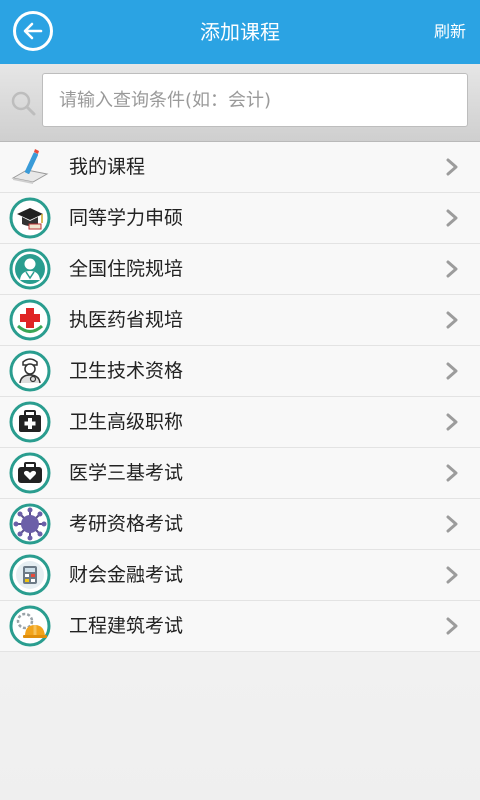 This screenshot has height=800, width=480. What do you see at coordinates (240, 575) in the screenshot?
I see `list-item-finance: 财会金融考试` at bounding box center [240, 575].